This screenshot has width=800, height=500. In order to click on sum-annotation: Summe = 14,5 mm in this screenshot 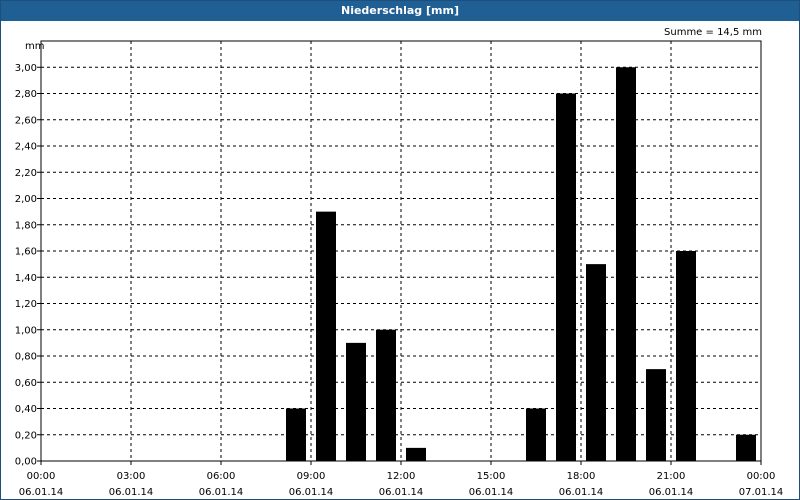, I will do `click(713, 32)`.